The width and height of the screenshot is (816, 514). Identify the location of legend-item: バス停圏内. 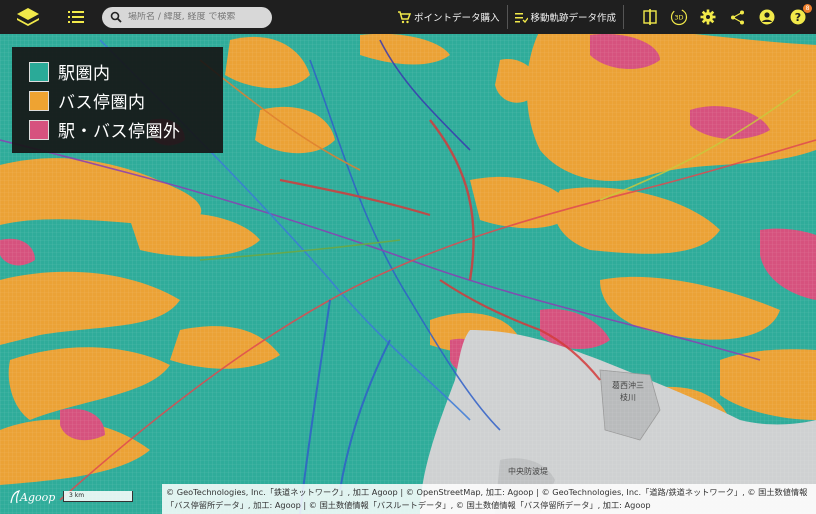
(126, 100).